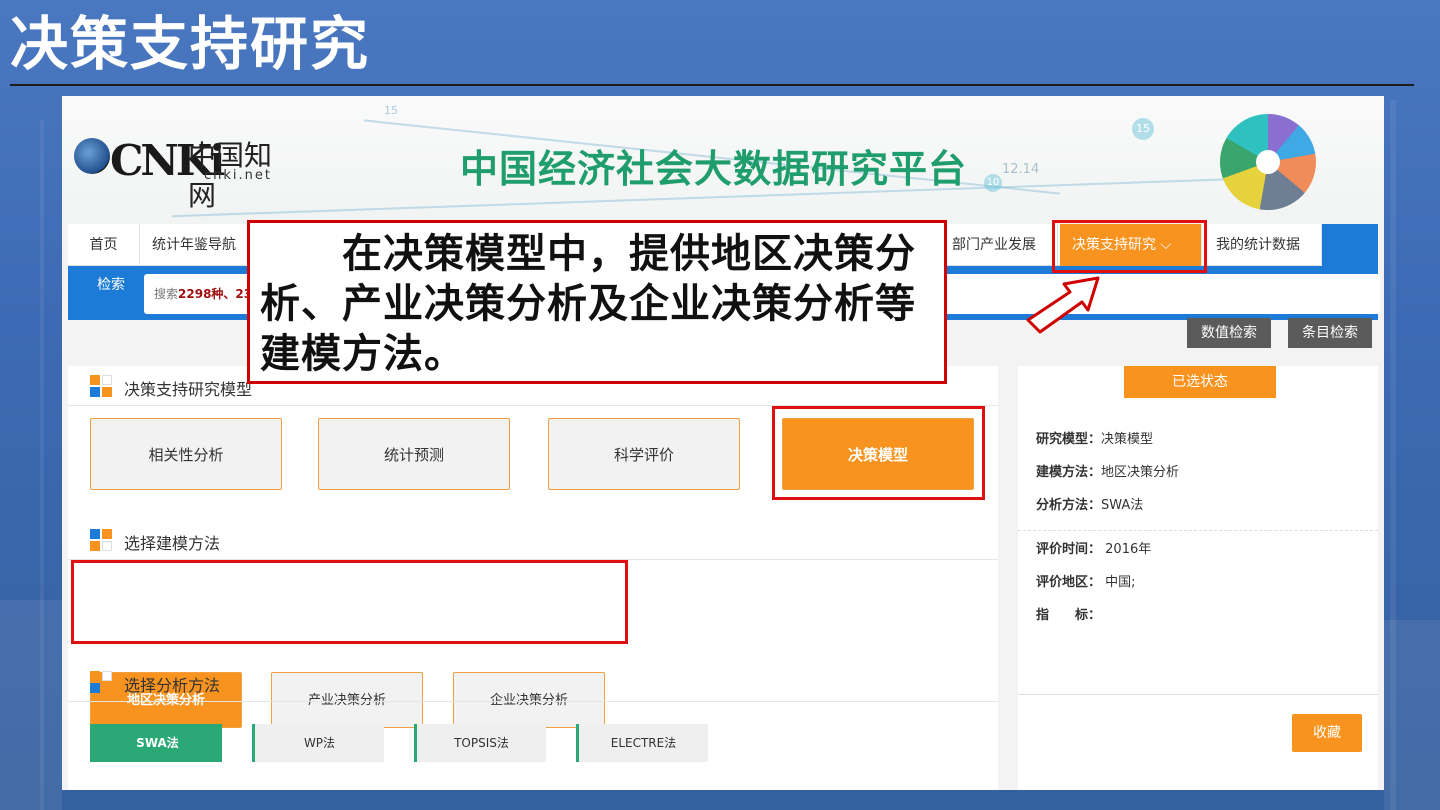 The width and height of the screenshot is (1440, 810). What do you see at coordinates (166, 294) in the screenshot?
I see `search-placeholder: 搜索` at bounding box center [166, 294].